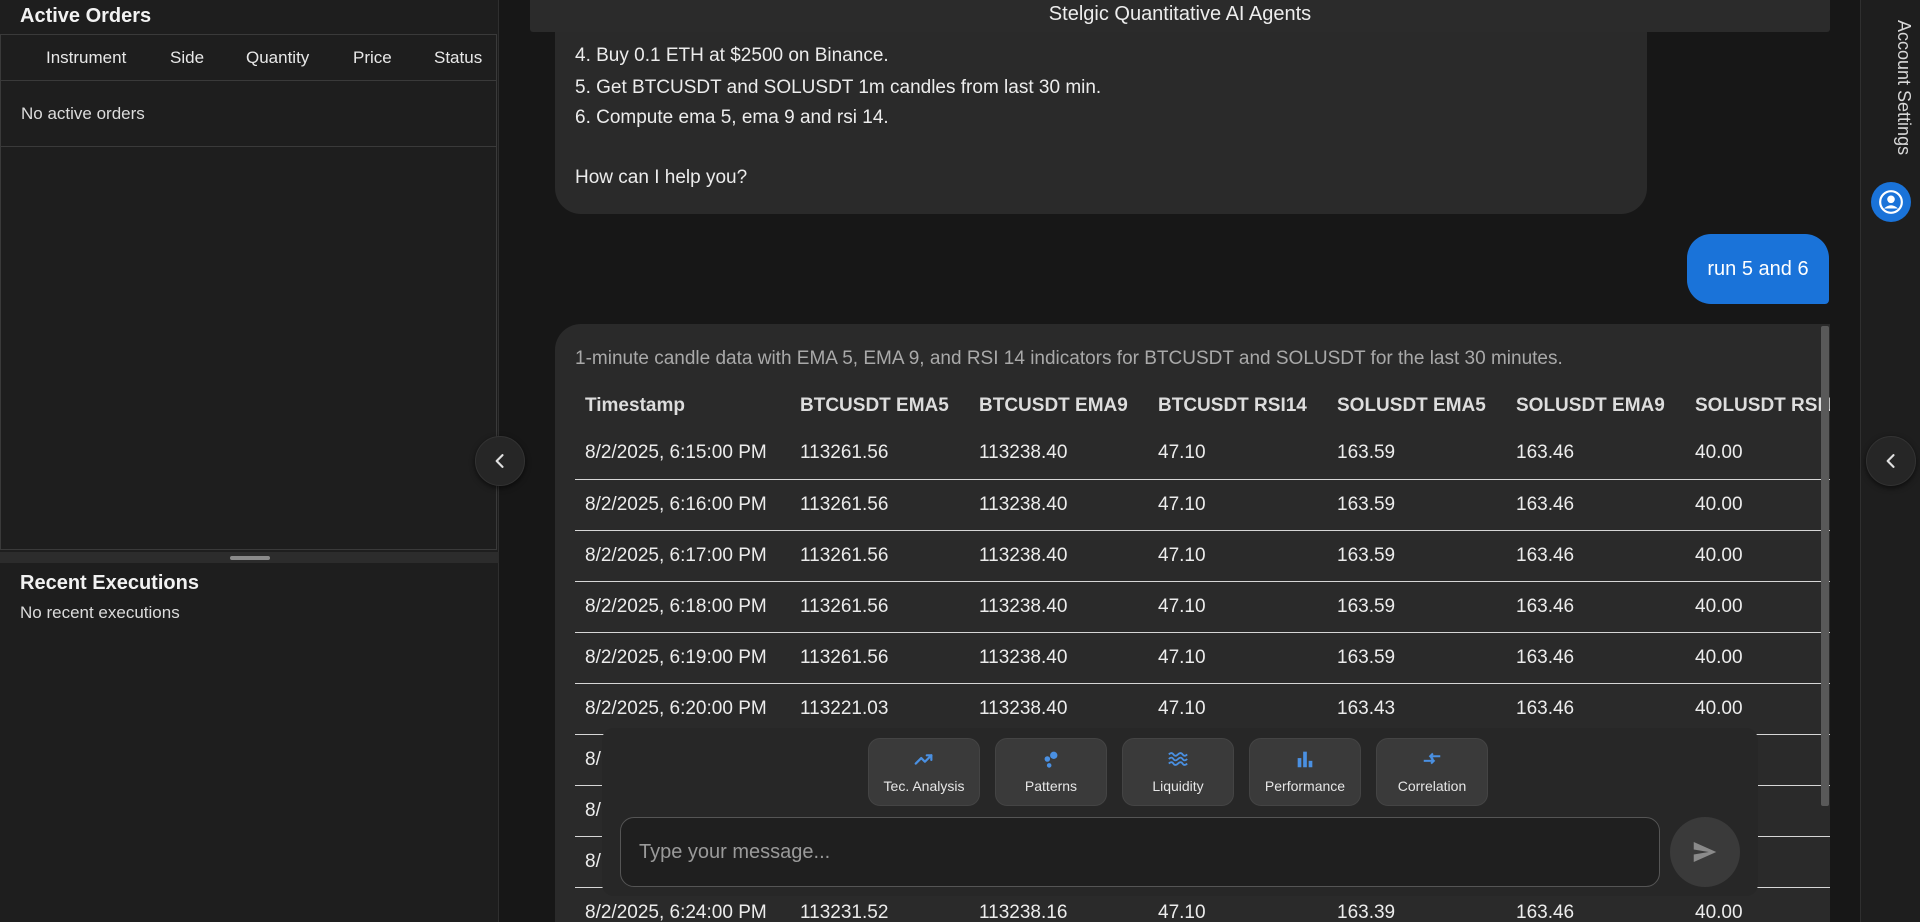  I want to click on table-cell: 8/2/2025, 6:16:00 PM, so click(682, 505).